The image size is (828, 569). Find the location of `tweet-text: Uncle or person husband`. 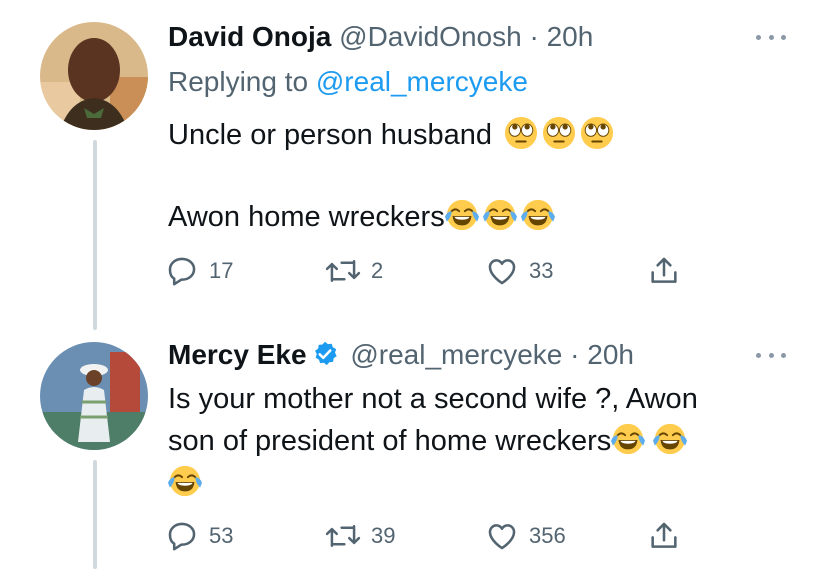

tweet-text: Uncle or person husband is located at coordinates (330, 135).